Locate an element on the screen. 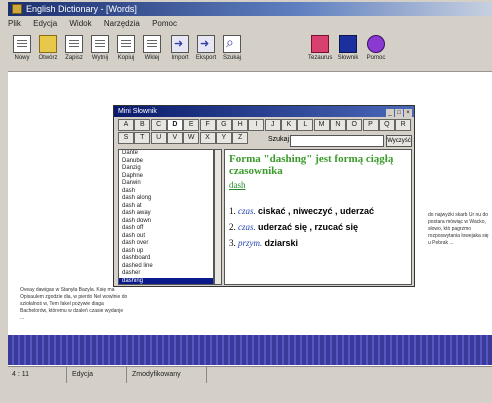  menu-item: Narzędzia is located at coordinates (122, 23).